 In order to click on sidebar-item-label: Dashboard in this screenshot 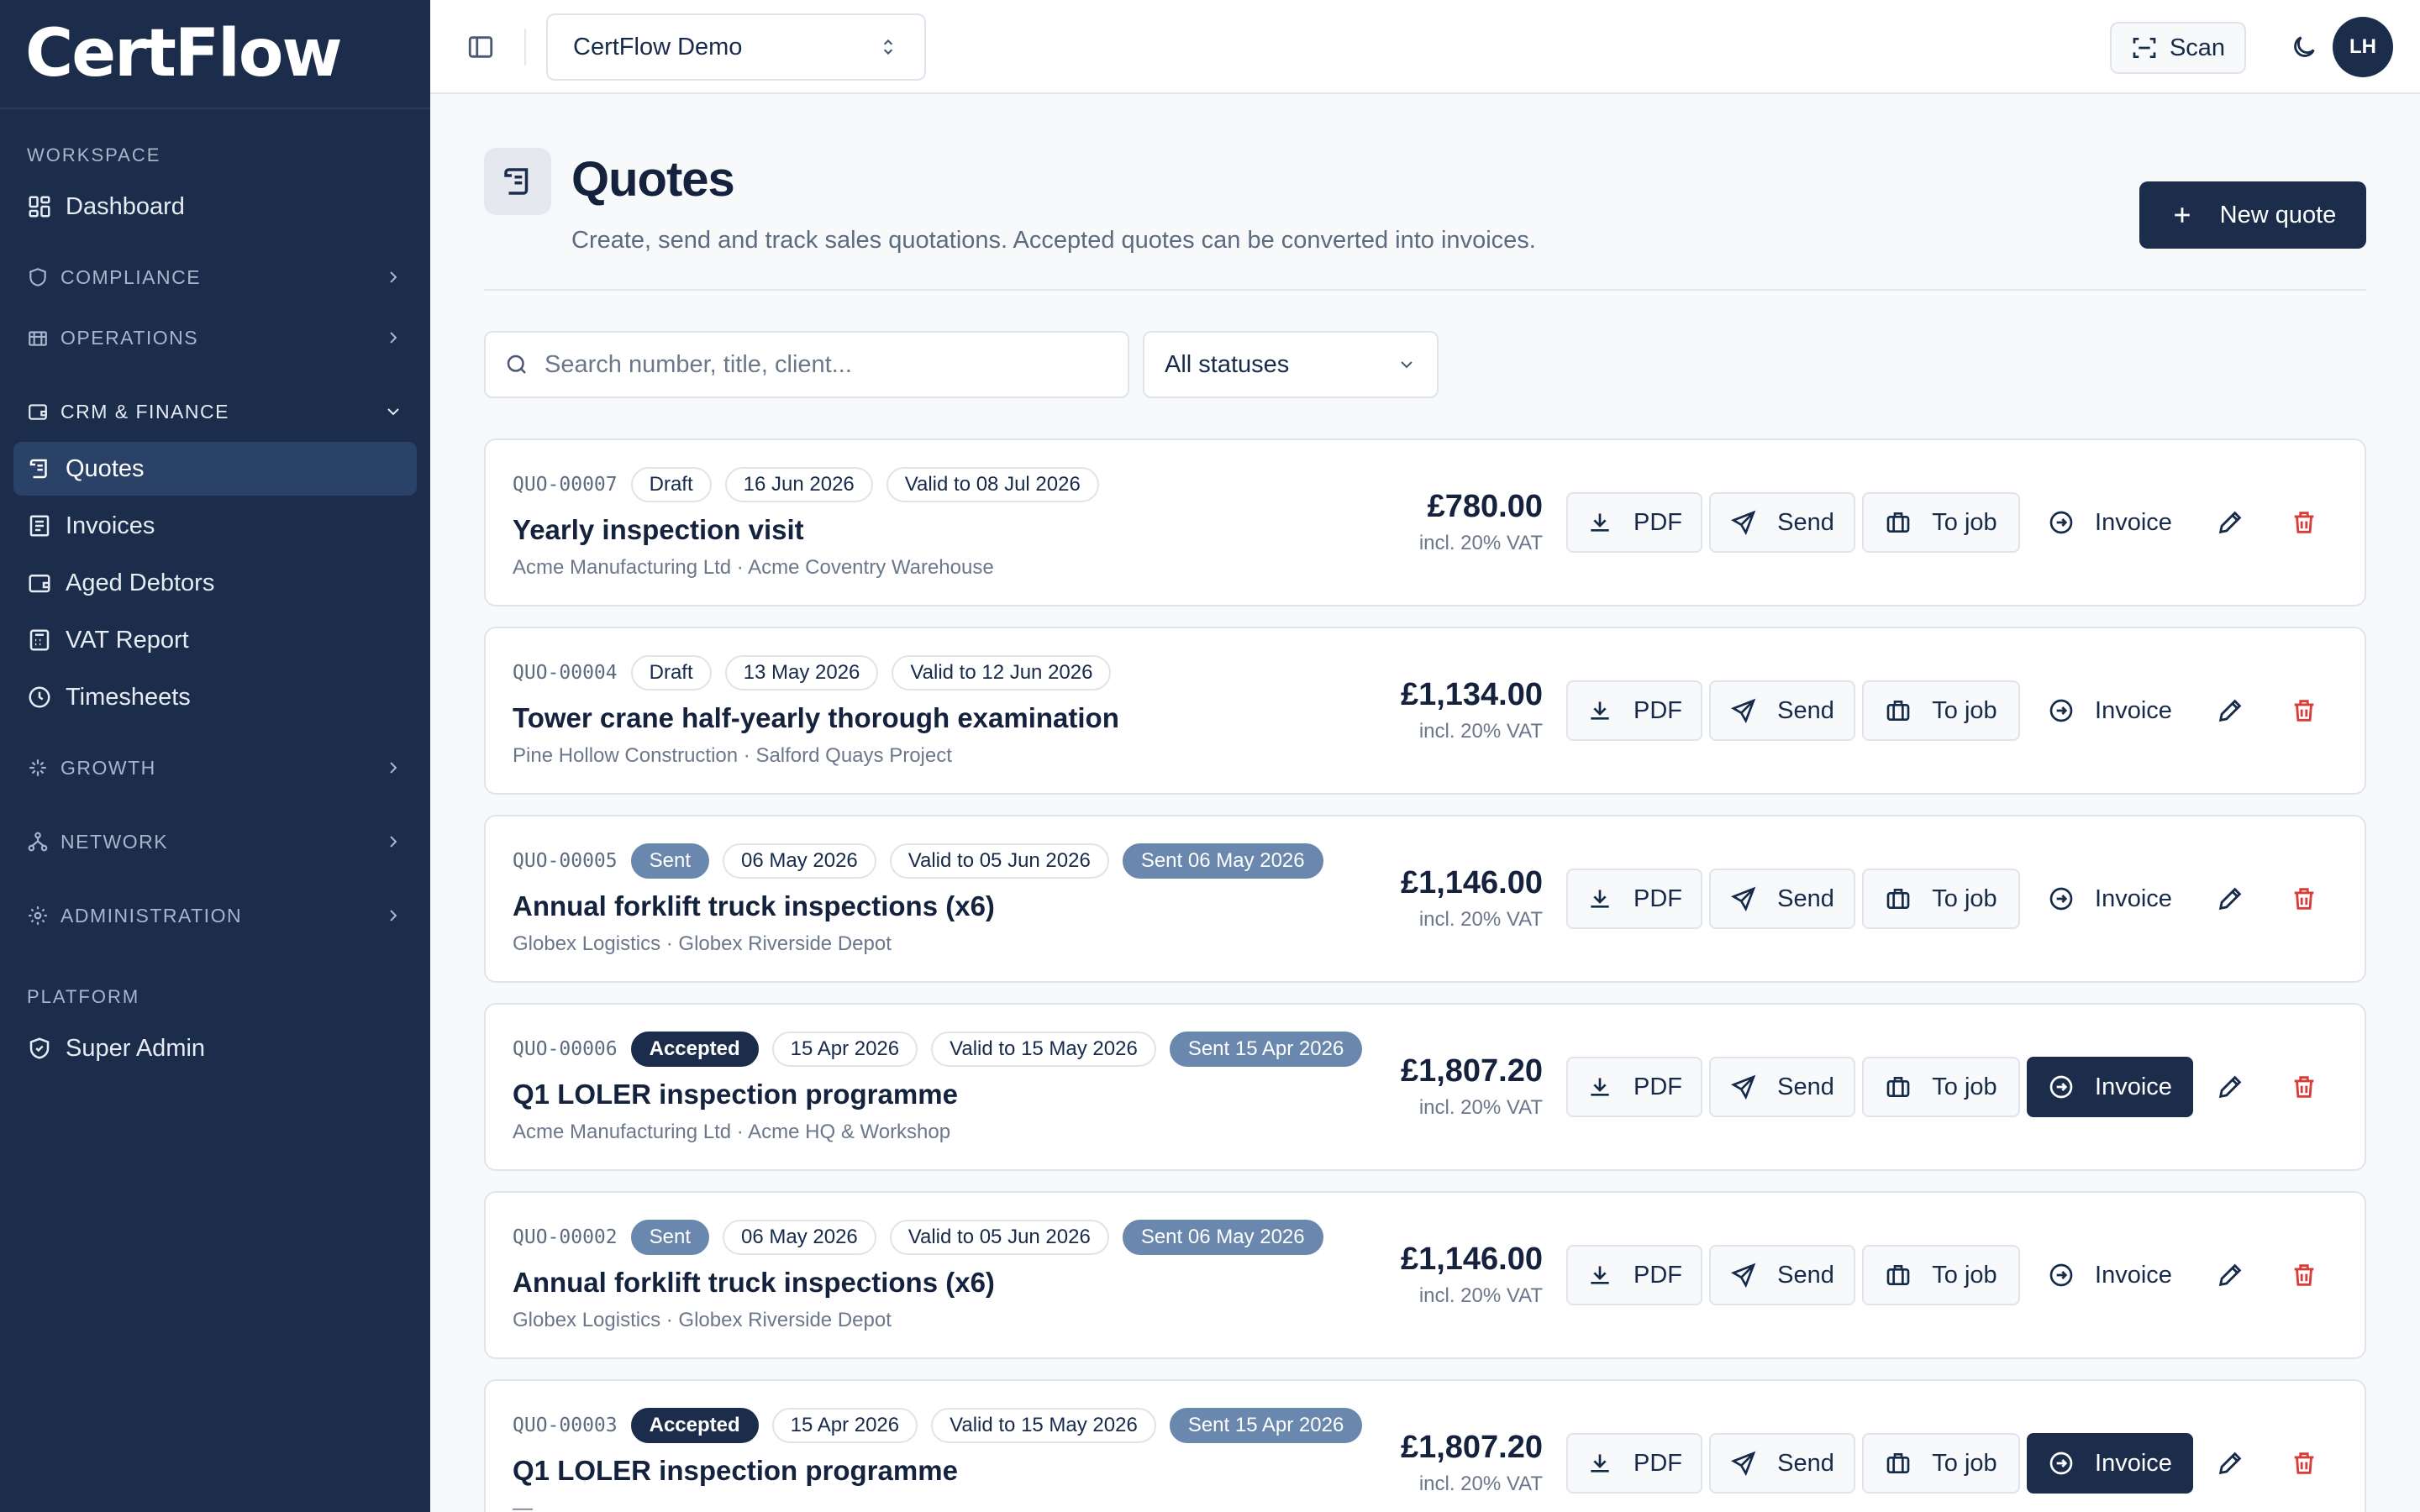, I will do `click(125, 206)`.